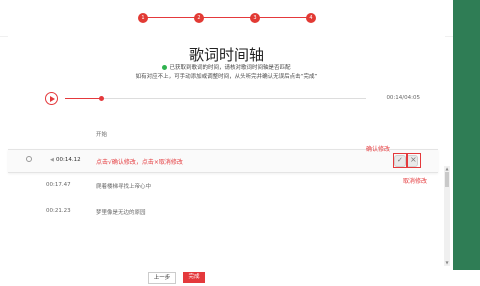 The image size is (480, 286). I want to click on loop-icon, so click(29, 159).